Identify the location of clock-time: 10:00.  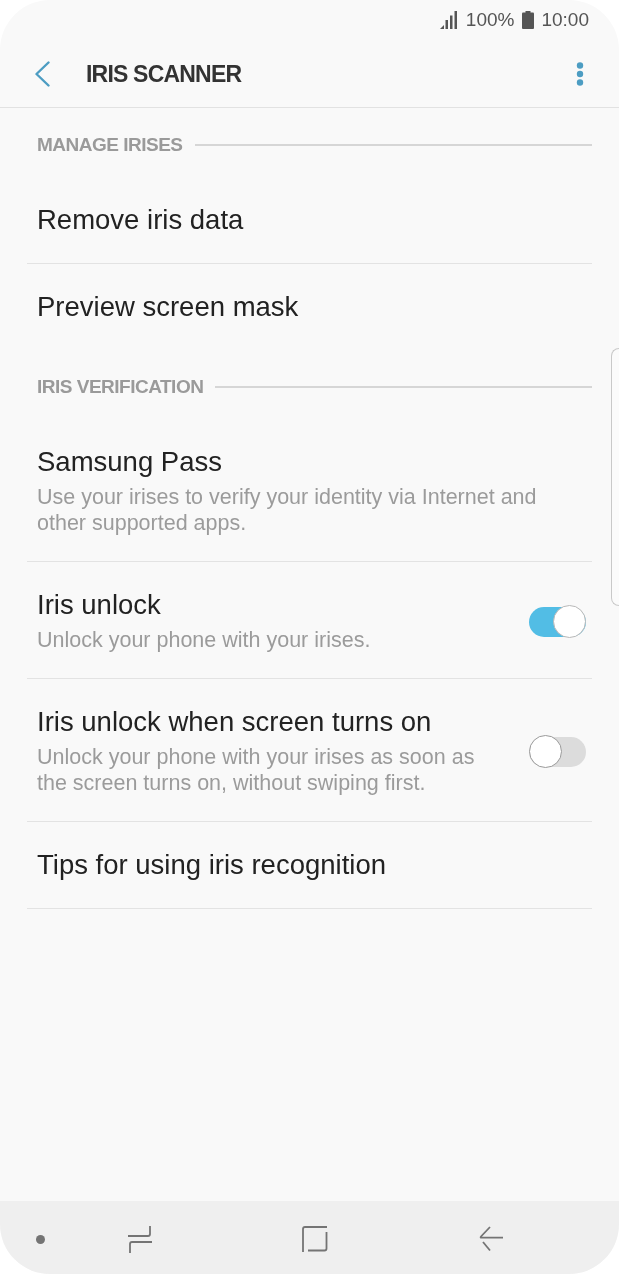
(565, 20).